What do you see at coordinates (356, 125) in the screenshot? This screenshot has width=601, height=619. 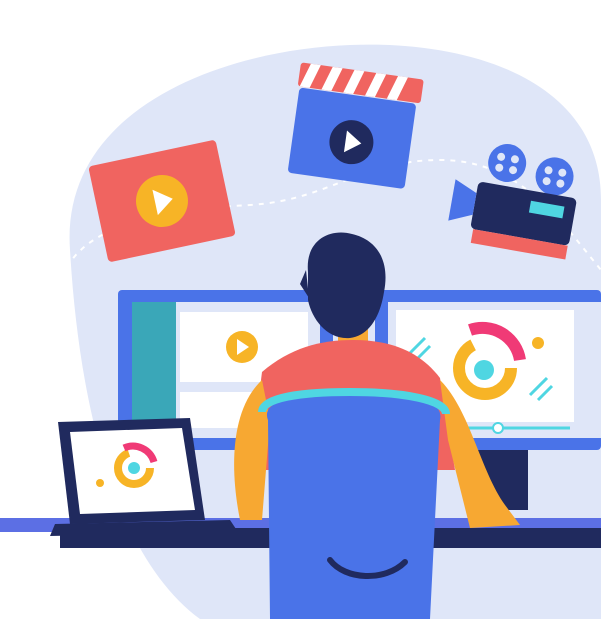 I see `clapperboard` at bounding box center [356, 125].